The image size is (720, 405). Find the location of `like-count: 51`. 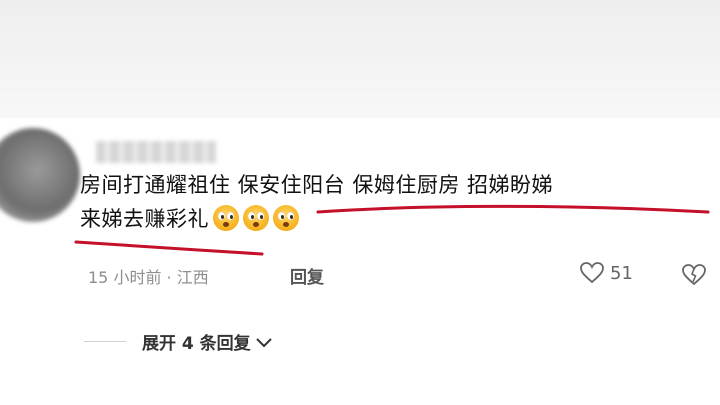

like-count: 51 is located at coordinates (621, 273).